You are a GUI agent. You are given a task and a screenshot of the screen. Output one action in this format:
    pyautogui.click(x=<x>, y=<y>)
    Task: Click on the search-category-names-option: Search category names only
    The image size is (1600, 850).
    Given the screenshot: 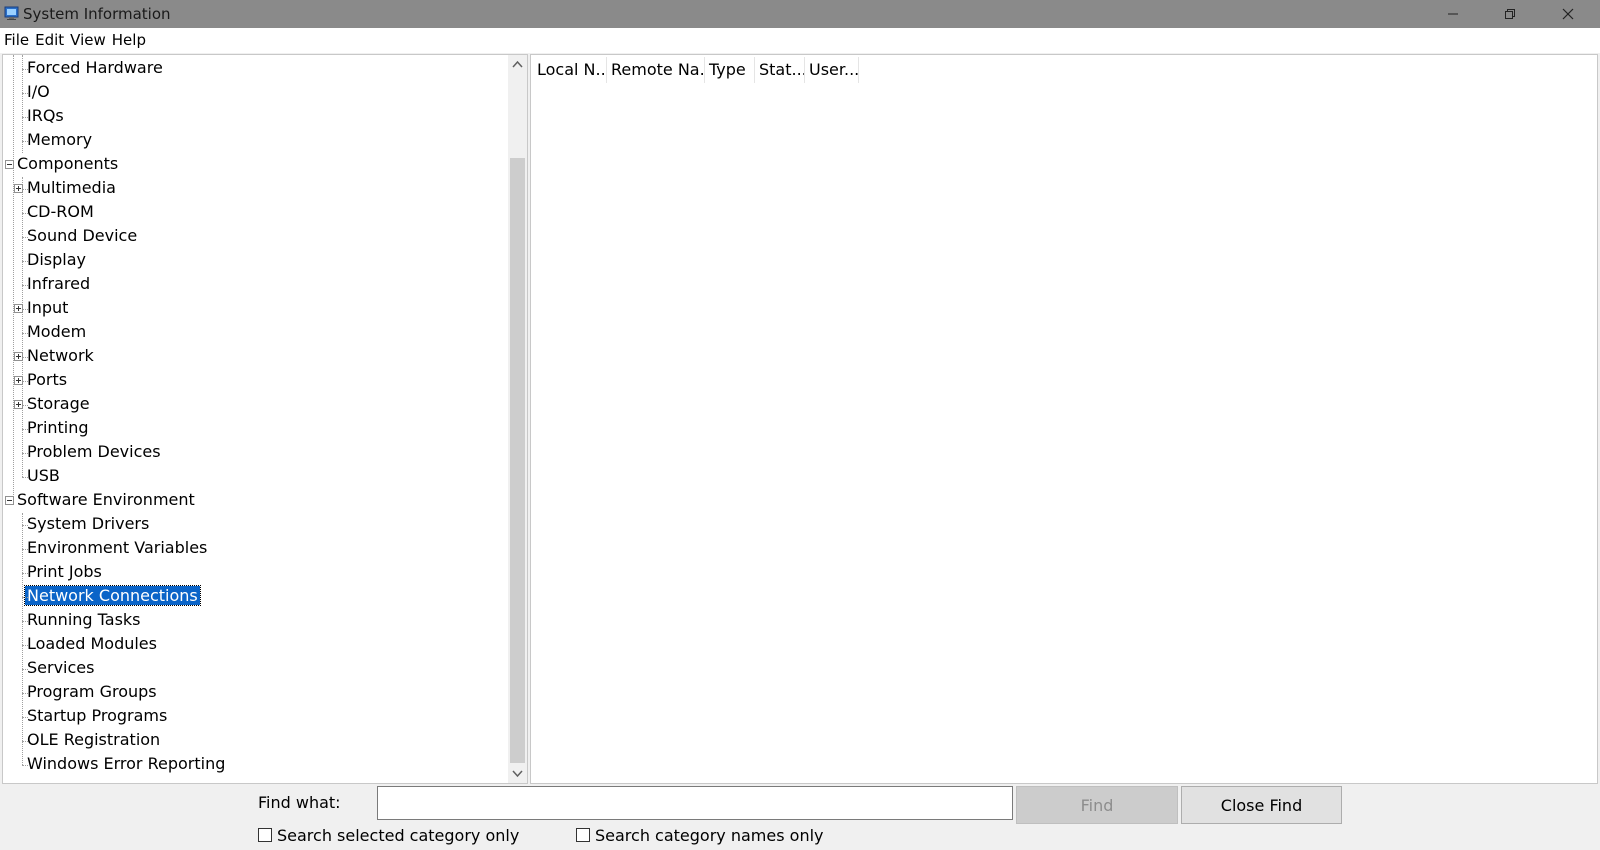 What is the action you would take?
    pyautogui.click(x=700, y=835)
    